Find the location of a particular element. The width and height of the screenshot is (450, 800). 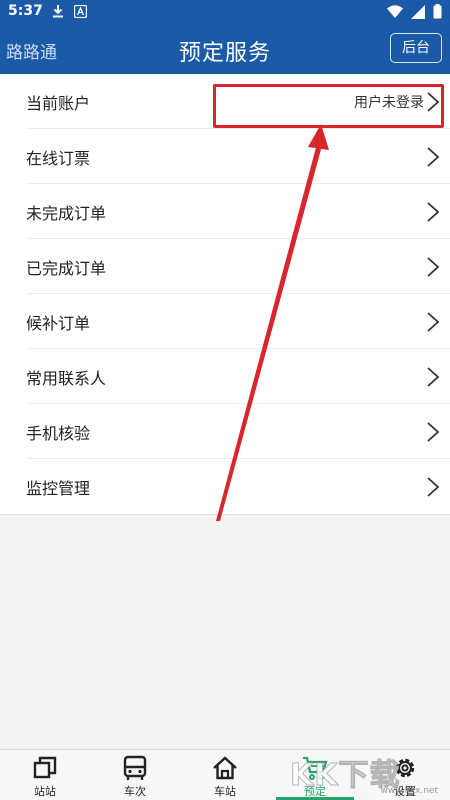

download-icon is located at coordinates (58, 11).